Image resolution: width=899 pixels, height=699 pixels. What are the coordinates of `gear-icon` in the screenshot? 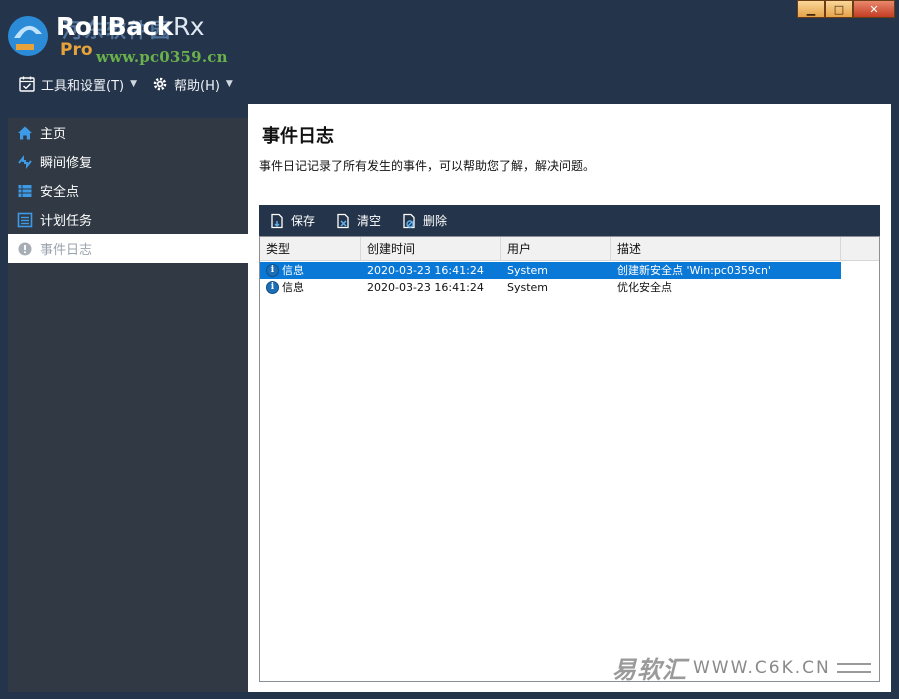 It's located at (160, 84).